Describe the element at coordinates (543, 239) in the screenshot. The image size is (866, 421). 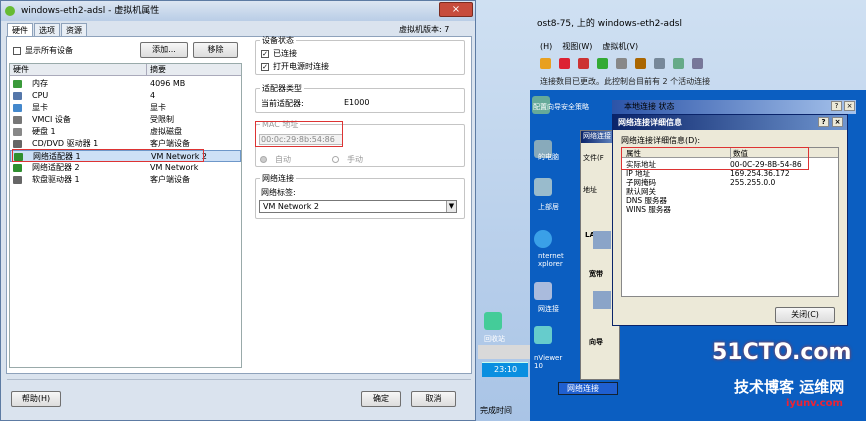
I see `ie-icon` at that location.